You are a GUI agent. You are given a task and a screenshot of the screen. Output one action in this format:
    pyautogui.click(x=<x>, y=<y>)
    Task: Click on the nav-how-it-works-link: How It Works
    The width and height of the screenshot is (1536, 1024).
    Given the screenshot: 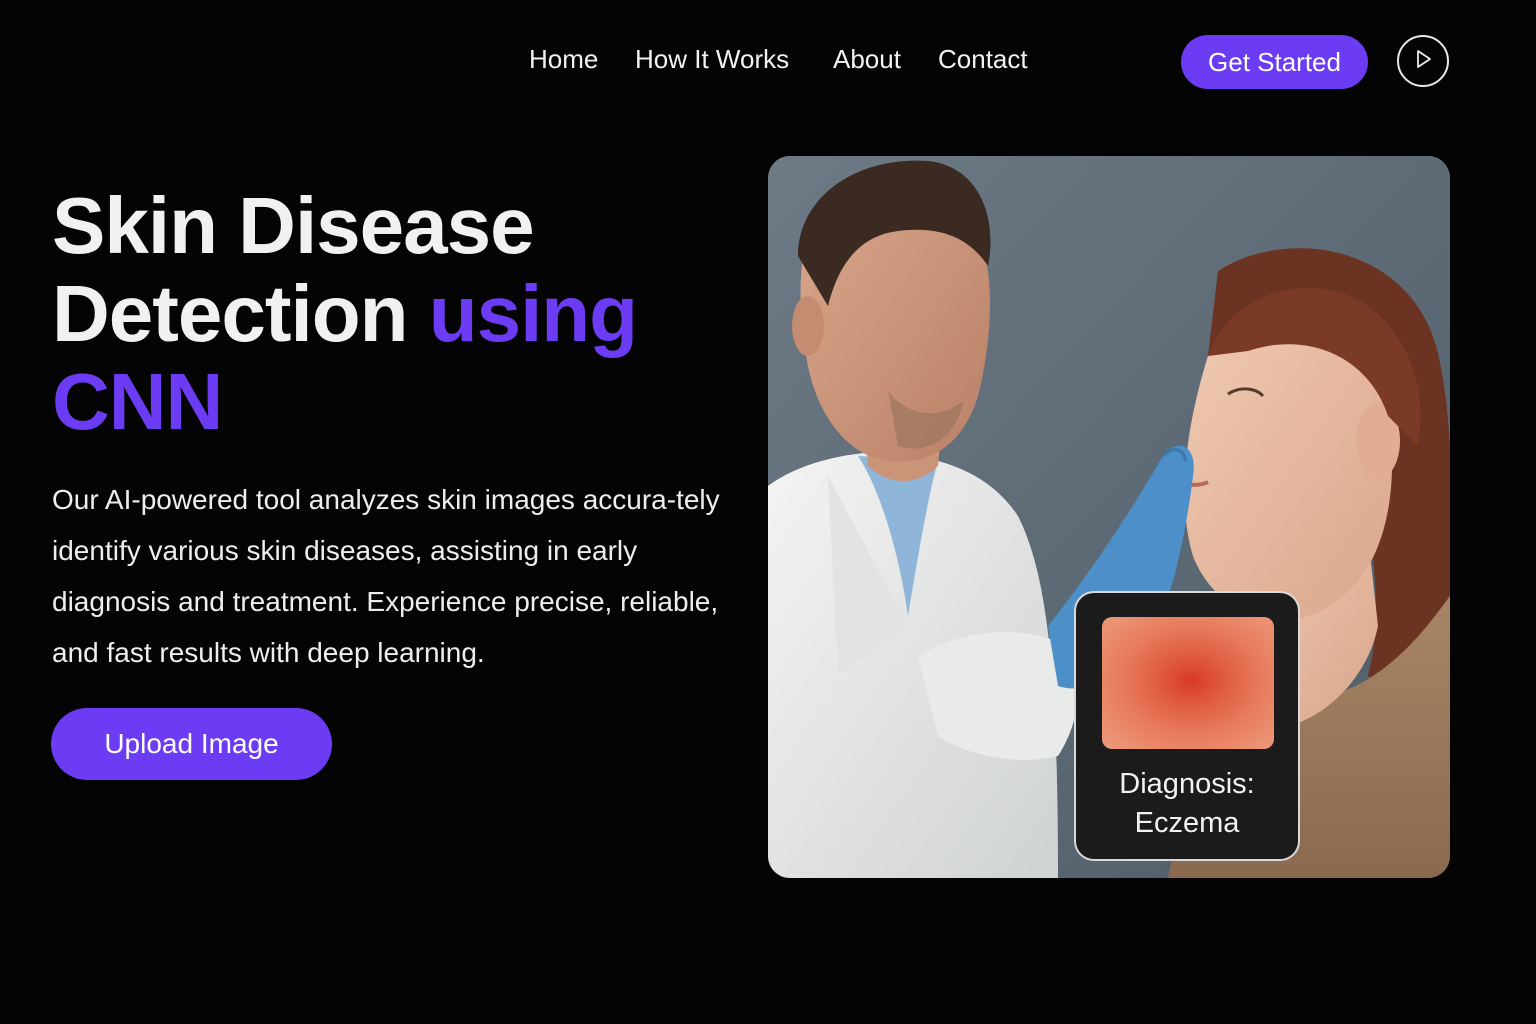 What is the action you would take?
    pyautogui.click(x=712, y=59)
    